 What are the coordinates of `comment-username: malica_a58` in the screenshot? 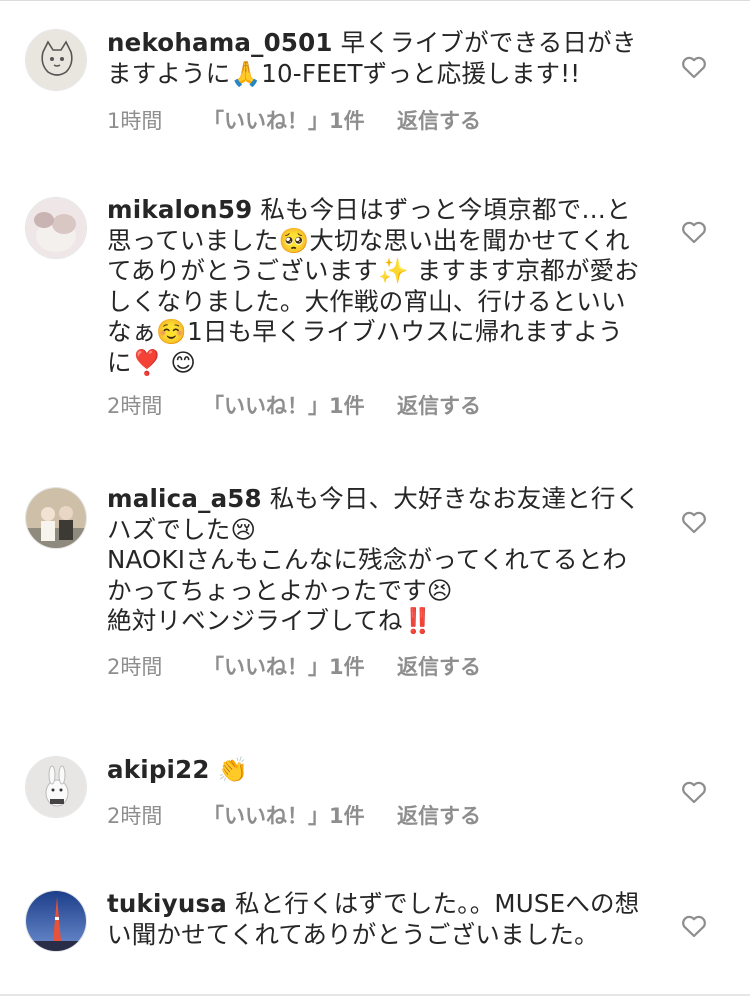 It's located at (184, 498).